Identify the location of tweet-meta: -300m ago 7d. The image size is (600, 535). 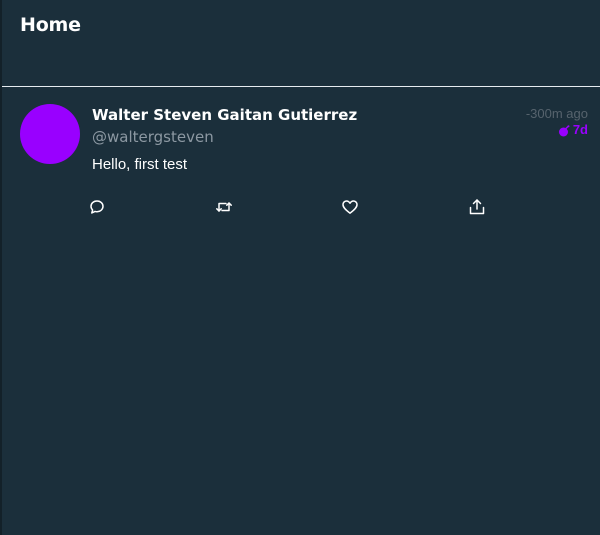
(557, 122).